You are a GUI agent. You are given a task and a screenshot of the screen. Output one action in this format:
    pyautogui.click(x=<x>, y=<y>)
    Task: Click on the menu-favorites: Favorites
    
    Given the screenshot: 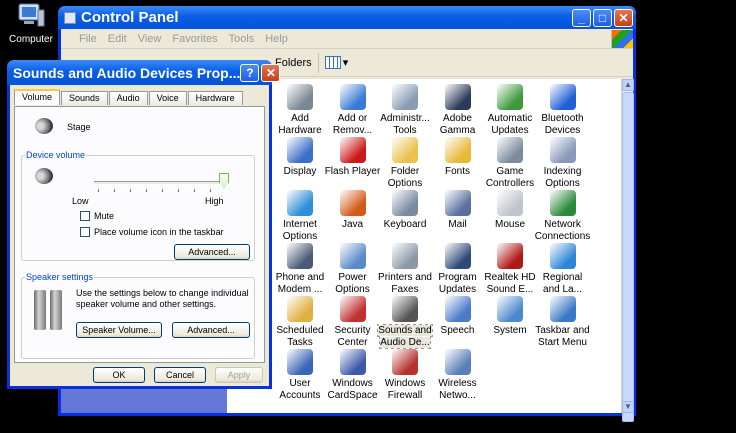 What is the action you would take?
    pyautogui.click(x=194, y=39)
    